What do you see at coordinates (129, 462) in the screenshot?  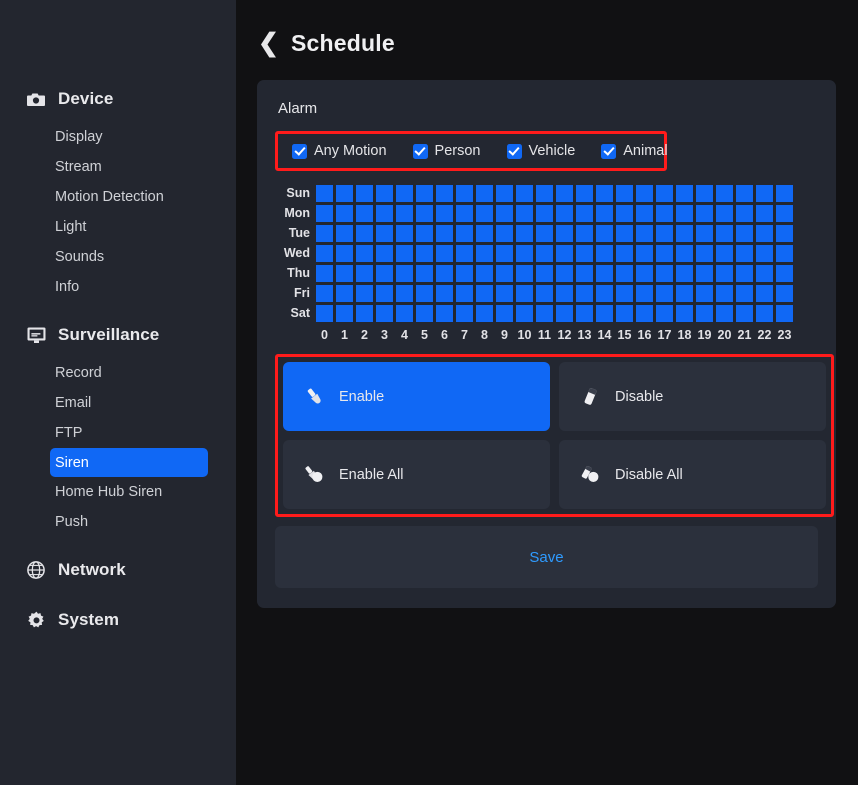 I see `sidebar-item-siren: Siren` at bounding box center [129, 462].